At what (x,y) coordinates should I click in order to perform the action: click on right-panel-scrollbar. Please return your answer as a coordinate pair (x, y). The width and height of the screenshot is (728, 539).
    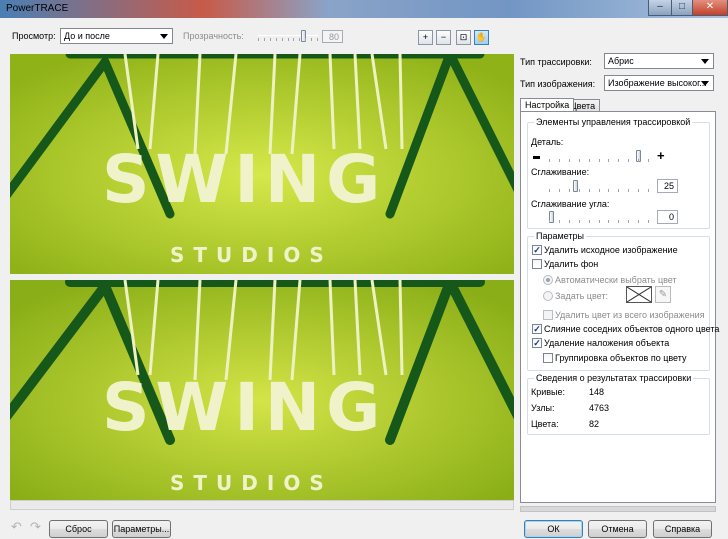
    Looking at the image, I should click on (618, 509).